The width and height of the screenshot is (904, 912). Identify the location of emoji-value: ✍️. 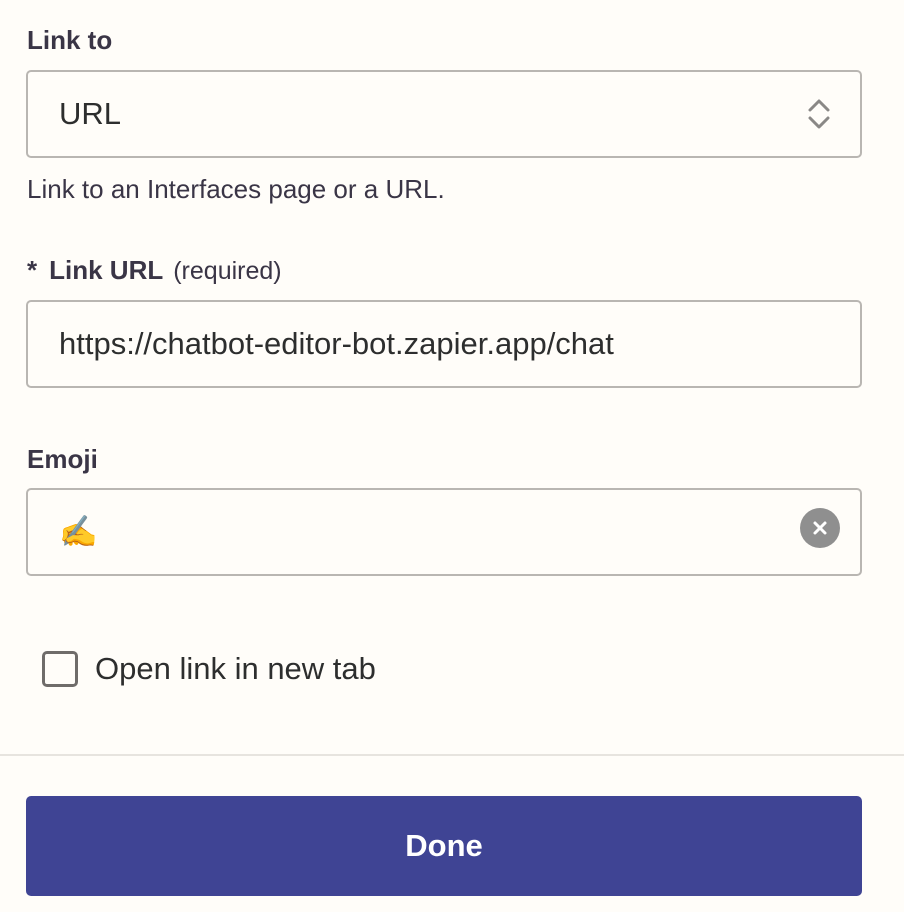
(78, 531).